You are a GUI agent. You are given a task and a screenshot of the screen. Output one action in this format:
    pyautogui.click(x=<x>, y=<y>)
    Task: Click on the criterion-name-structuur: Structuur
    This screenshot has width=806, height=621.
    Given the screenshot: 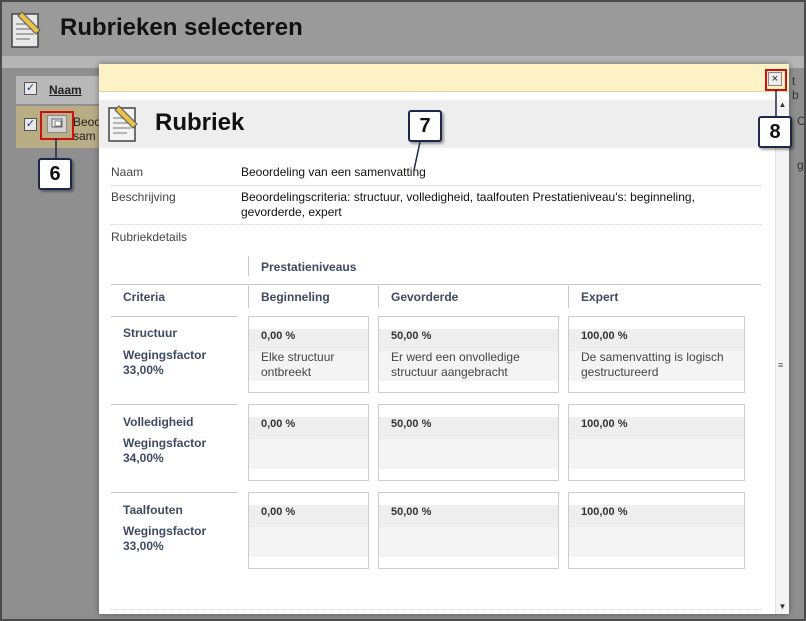 What is the action you would take?
    pyautogui.click(x=150, y=333)
    